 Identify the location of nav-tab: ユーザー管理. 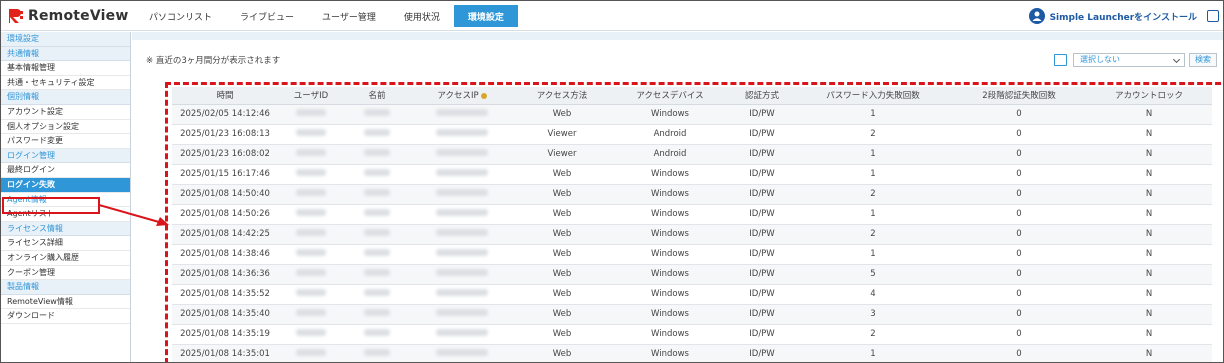
(349, 16).